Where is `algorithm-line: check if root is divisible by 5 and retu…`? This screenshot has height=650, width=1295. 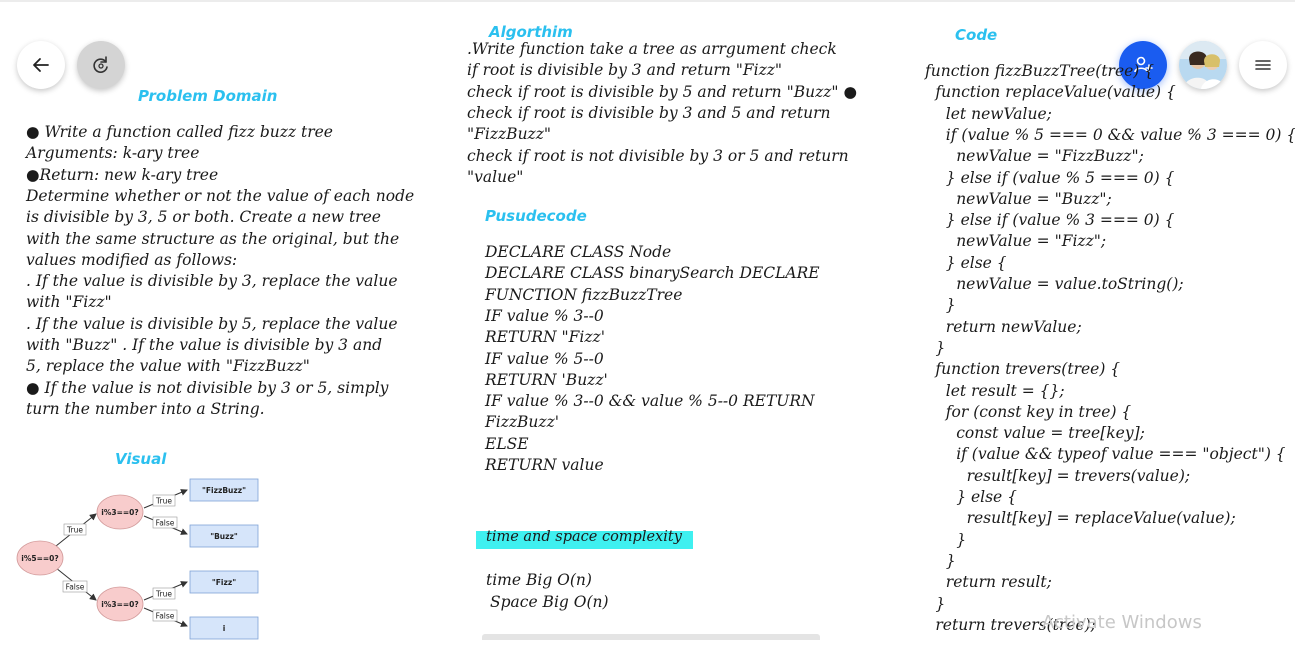 algorithm-line: check if root is divisible by 5 and retu… is located at coordinates (662, 91).